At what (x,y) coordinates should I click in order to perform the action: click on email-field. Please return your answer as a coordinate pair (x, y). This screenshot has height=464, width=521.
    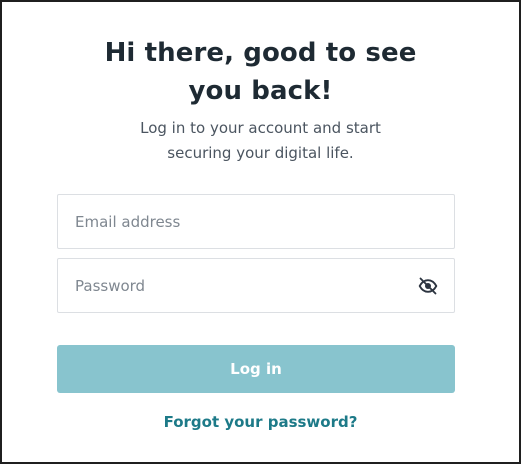
    Looking at the image, I should click on (256, 221).